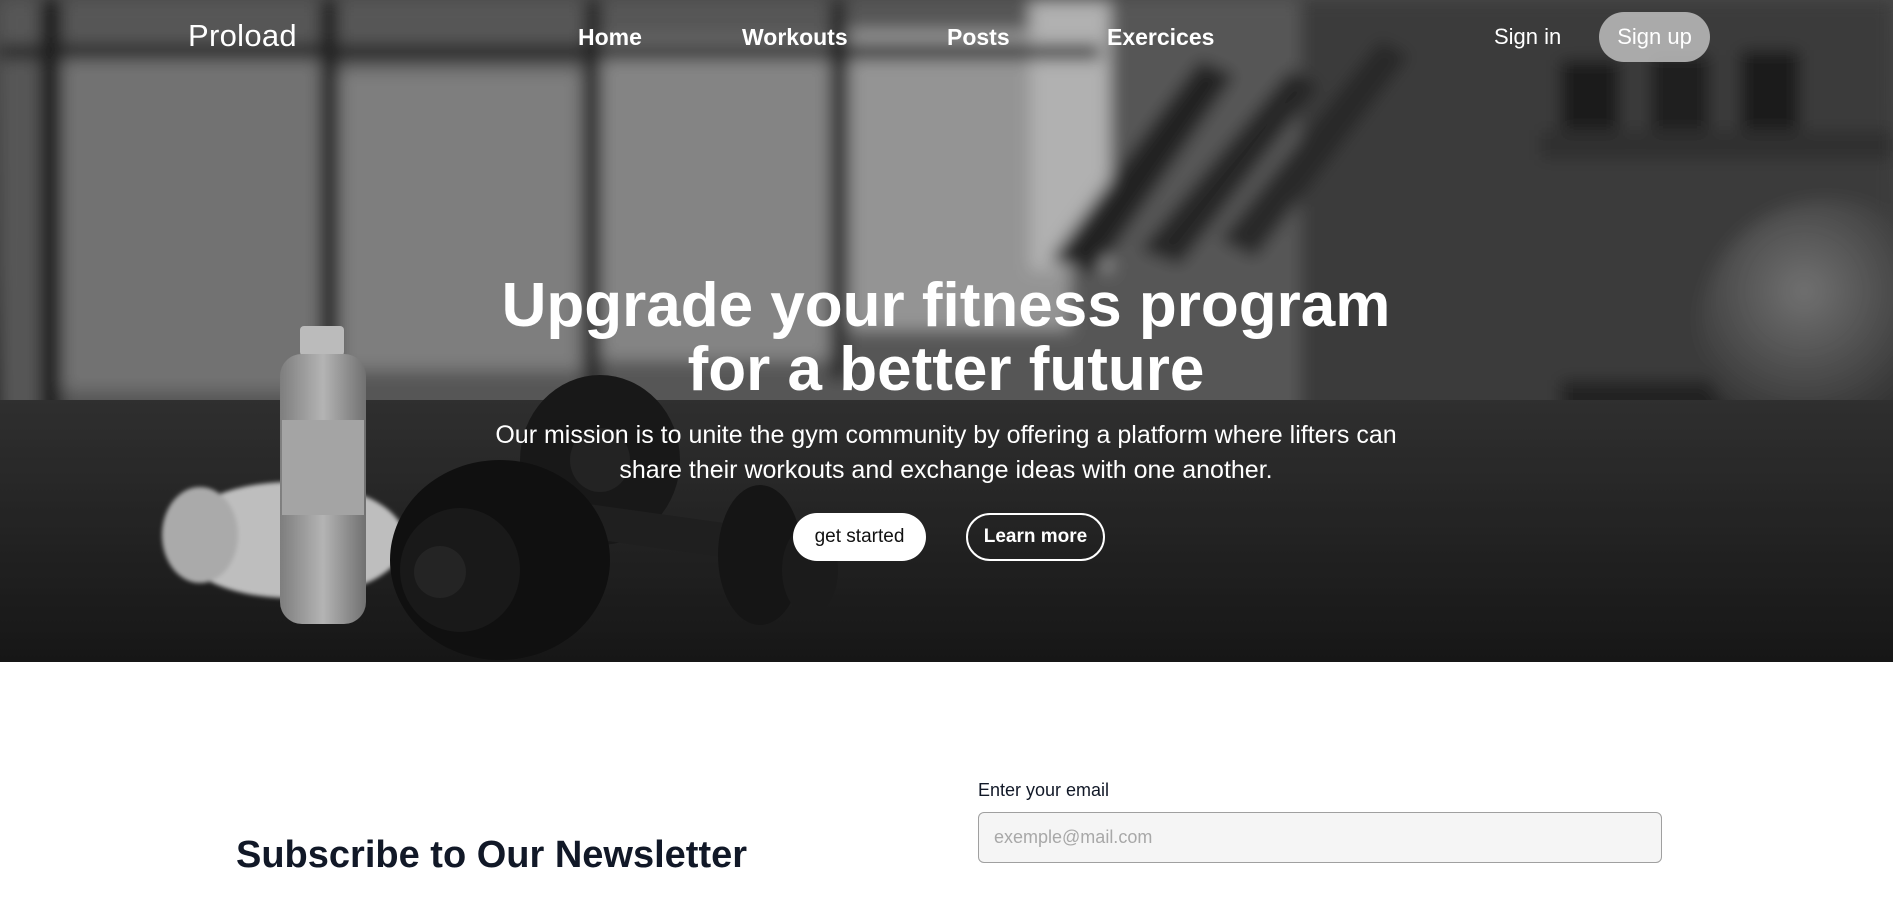 Image resolution: width=1893 pixels, height=905 pixels. I want to click on email-input, so click(1320, 837).